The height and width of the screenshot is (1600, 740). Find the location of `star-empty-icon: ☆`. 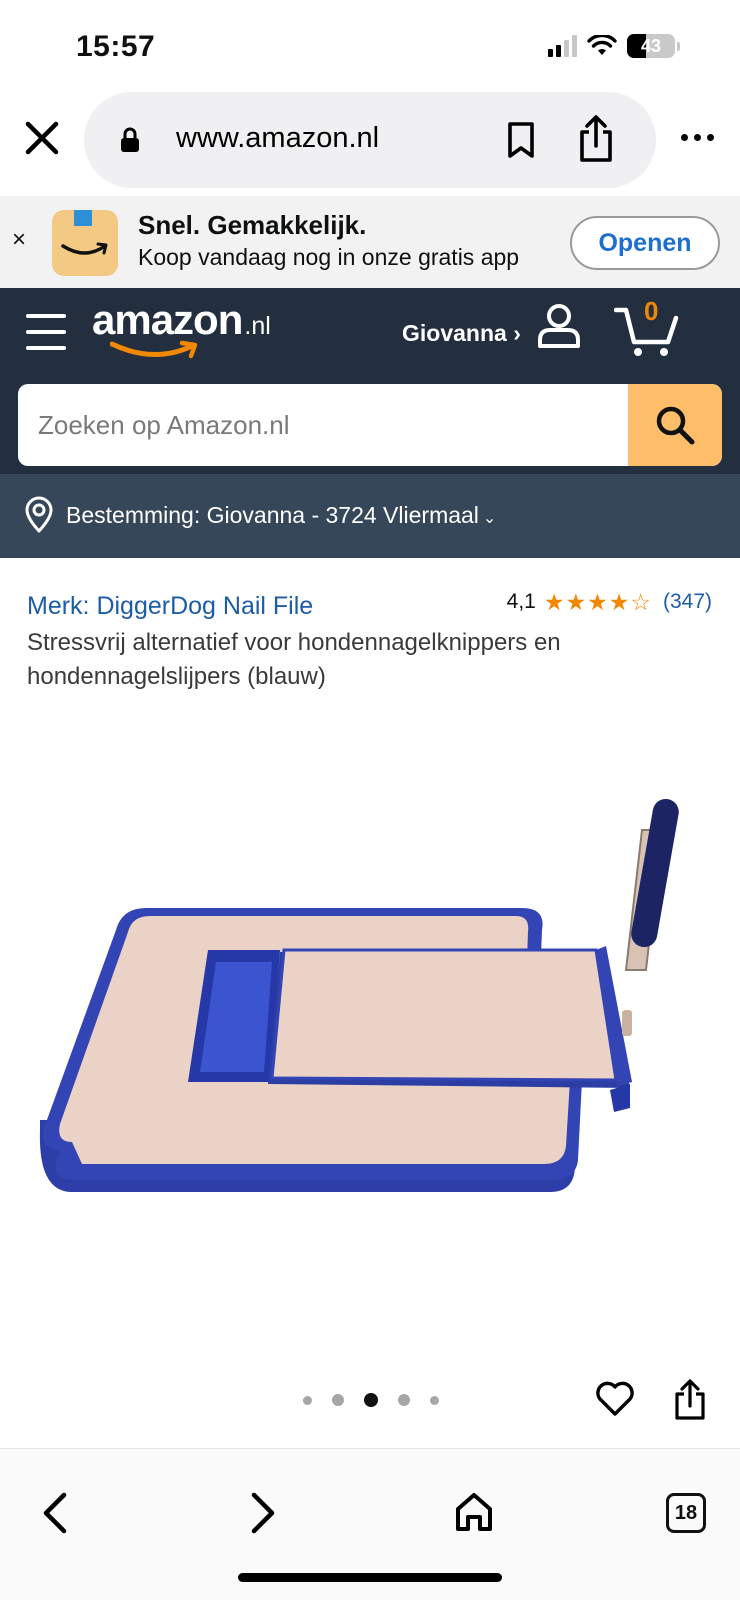

star-empty-icon: ☆ is located at coordinates (640, 601).